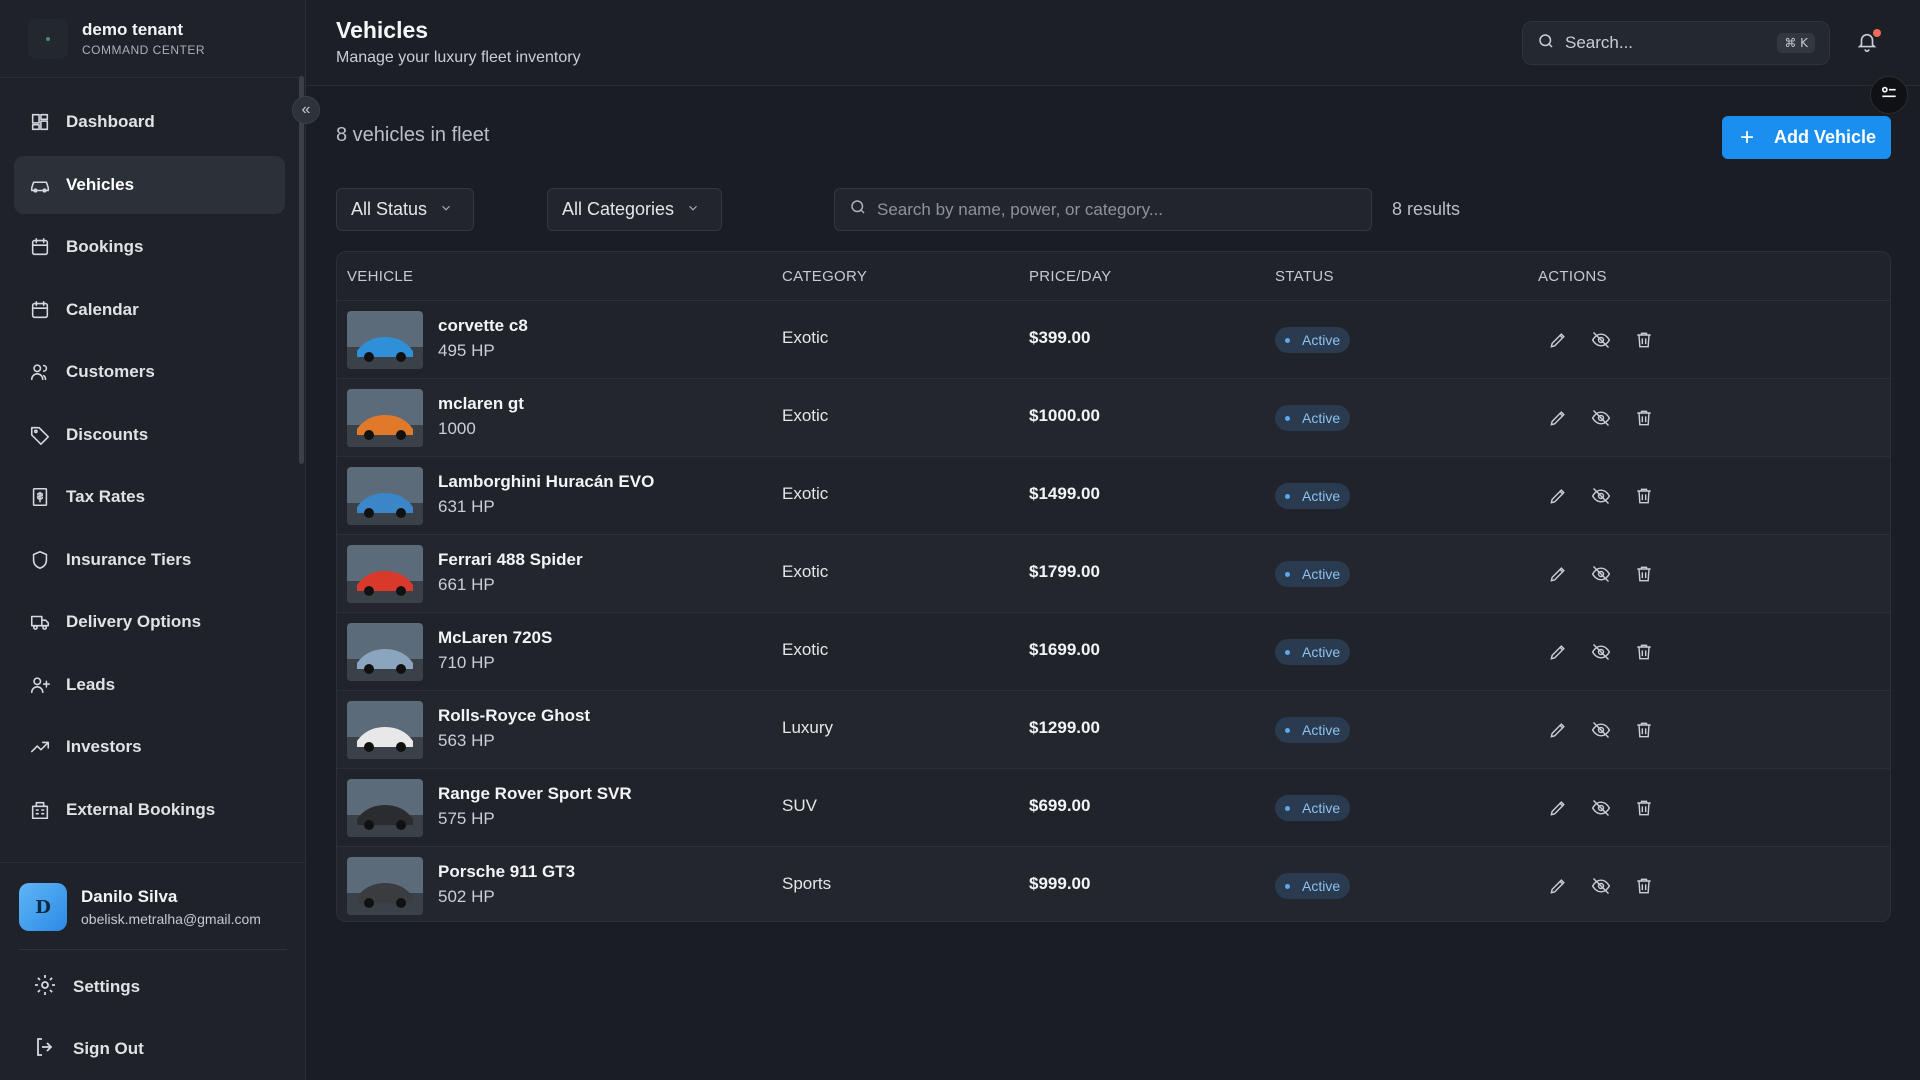 The image size is (1920, 1080). Describe the element at coordinates (149, 184) in the screenshot. I see `sidebar-item-vehicles: Vehicles` at that location.